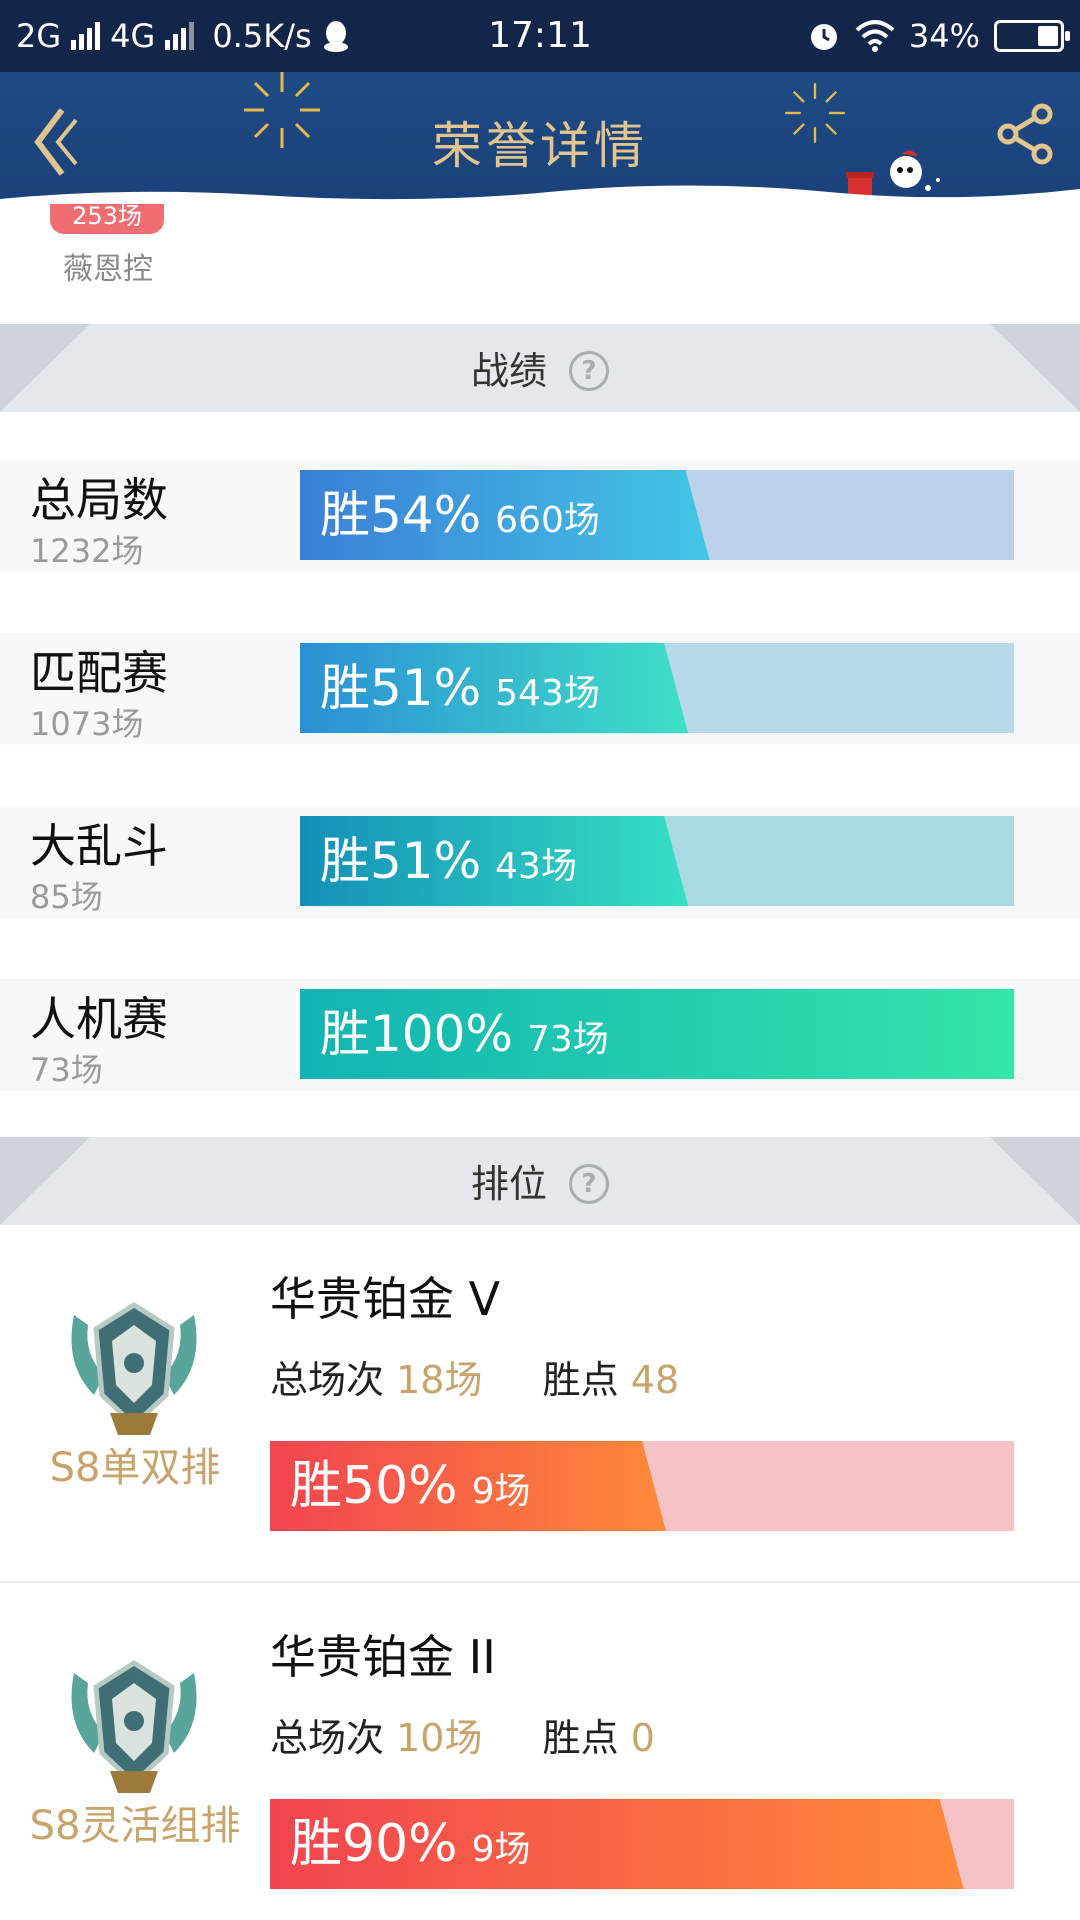 The image size is (1080, 1920). Describe the element at coordinates (823, 37) in the screenshot. I see `alarm-icon` at that location.